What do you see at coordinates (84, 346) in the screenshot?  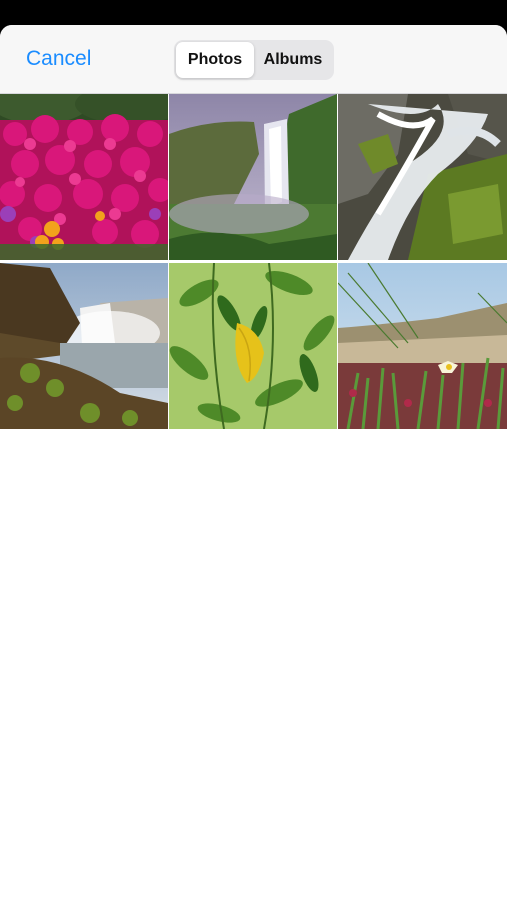 I see `photo-thumbnail-waterfall-cliff` at bounding box center [84, 346].